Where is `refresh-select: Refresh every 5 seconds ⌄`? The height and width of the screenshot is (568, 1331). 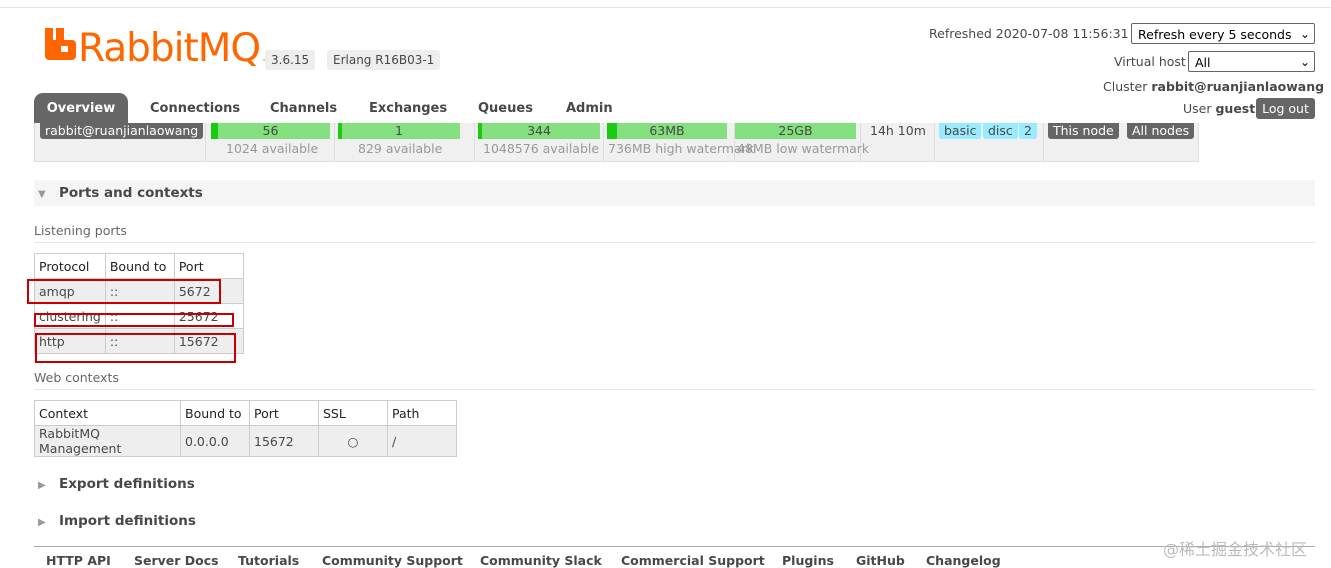
refresh-select: Refresh every 5 seconds ⌄ is located at coordinates (1223, 33).